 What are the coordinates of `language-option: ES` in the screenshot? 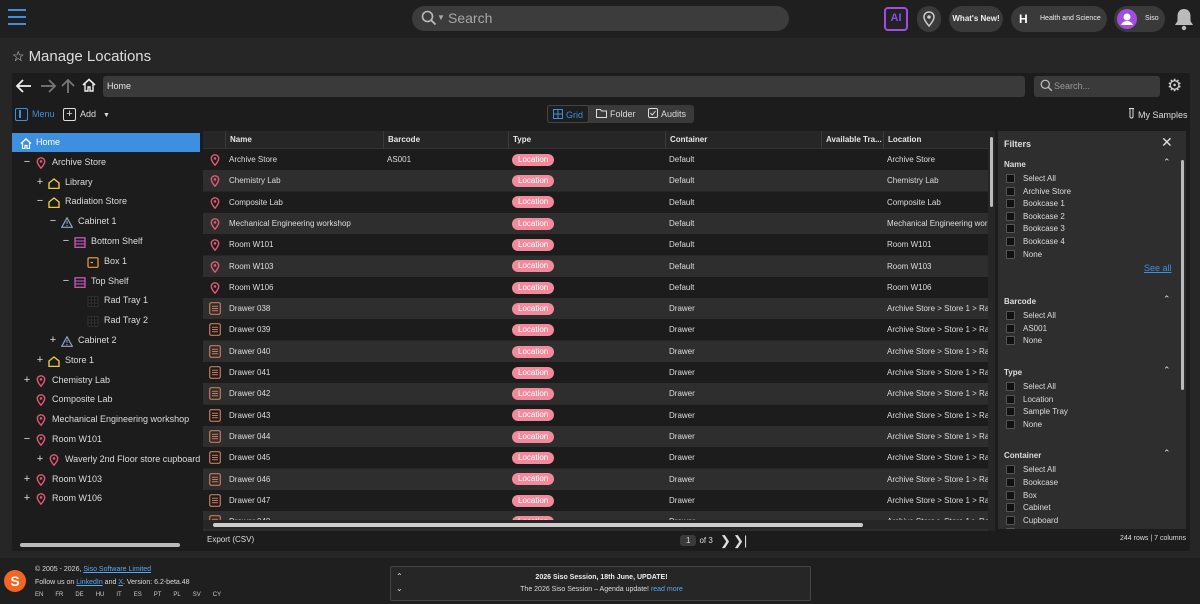 It's located at (138, 595).